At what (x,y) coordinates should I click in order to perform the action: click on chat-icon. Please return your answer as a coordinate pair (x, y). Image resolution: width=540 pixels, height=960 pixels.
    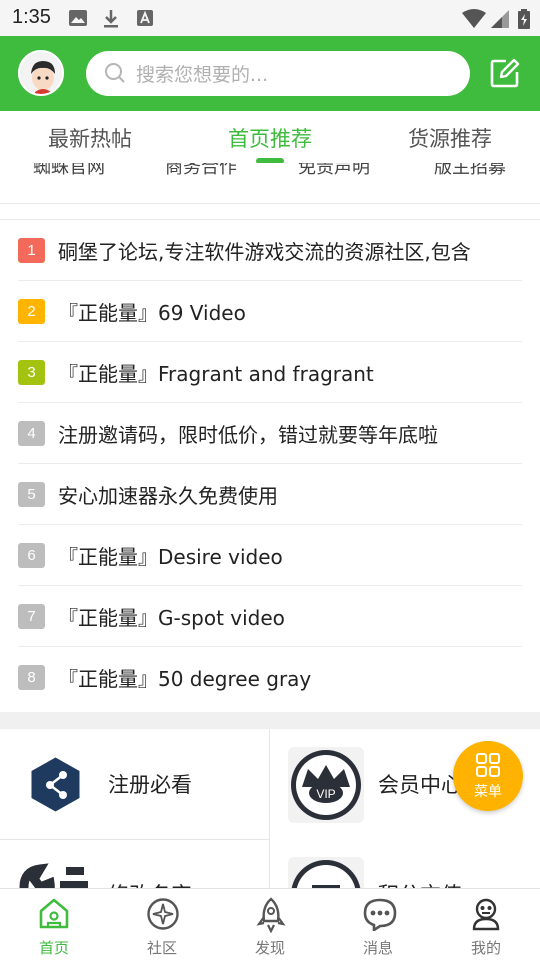
    Looking at the image, I should click on (380, 914).